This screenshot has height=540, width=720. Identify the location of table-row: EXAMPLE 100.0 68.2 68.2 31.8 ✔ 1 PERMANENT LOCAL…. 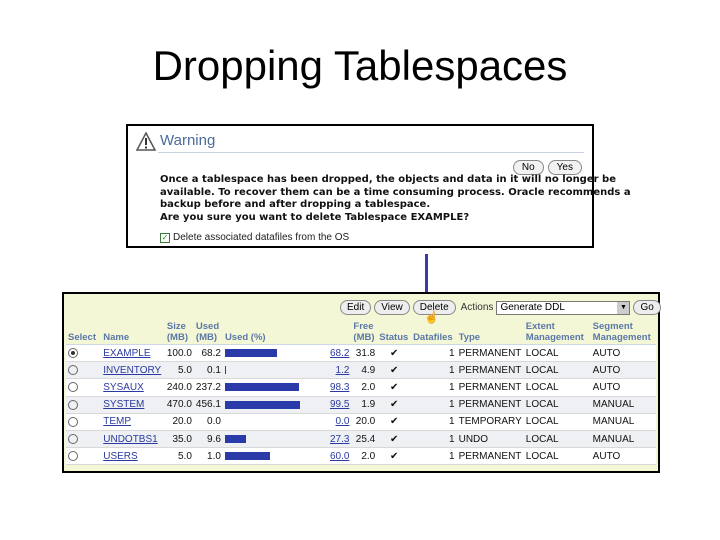
(361, 353).